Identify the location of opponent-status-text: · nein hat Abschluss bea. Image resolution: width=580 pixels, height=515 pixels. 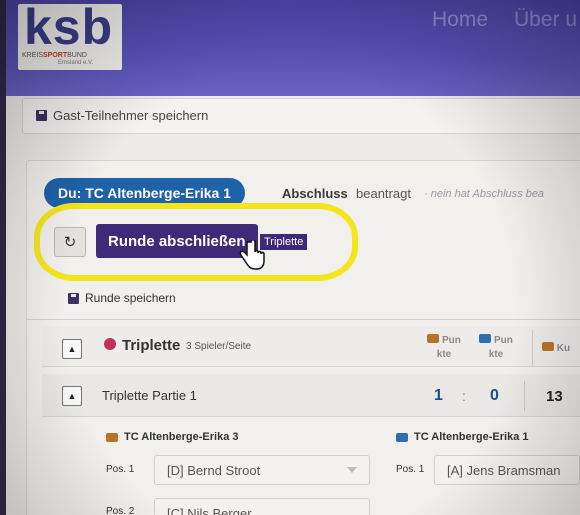
(484, 194).